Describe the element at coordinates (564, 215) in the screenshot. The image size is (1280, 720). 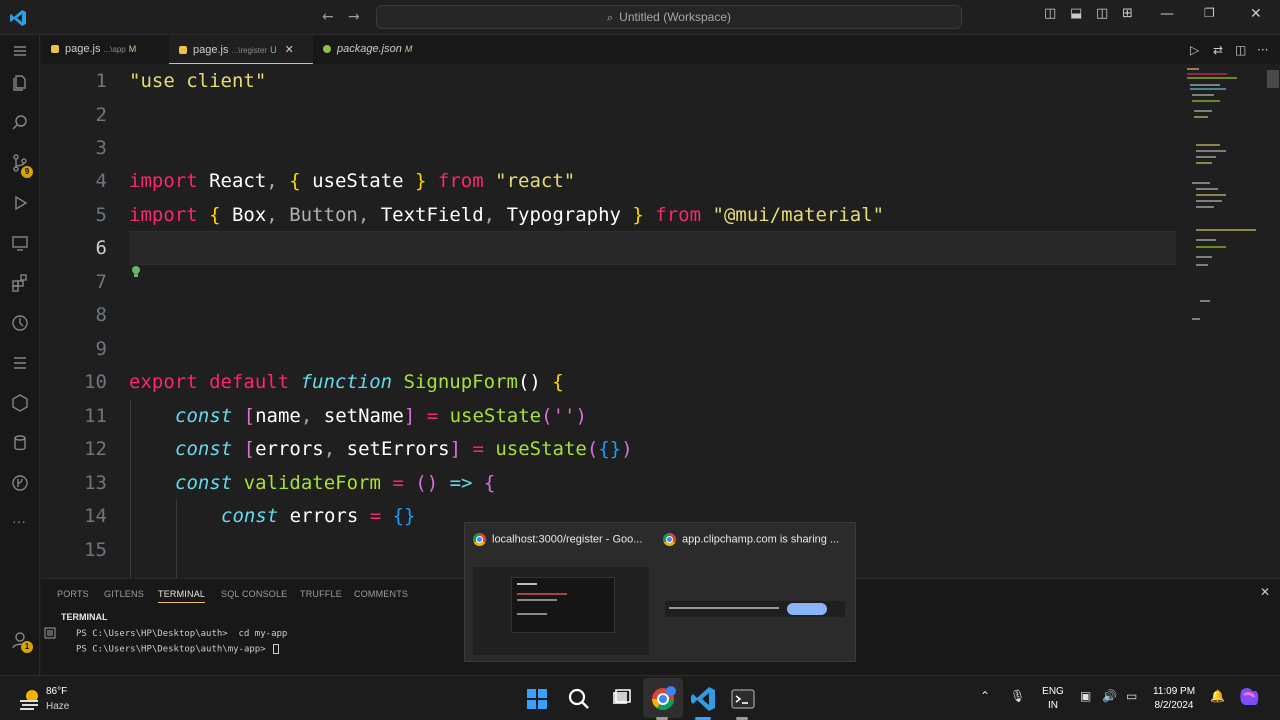
I see `code-token: Typography` at that location.